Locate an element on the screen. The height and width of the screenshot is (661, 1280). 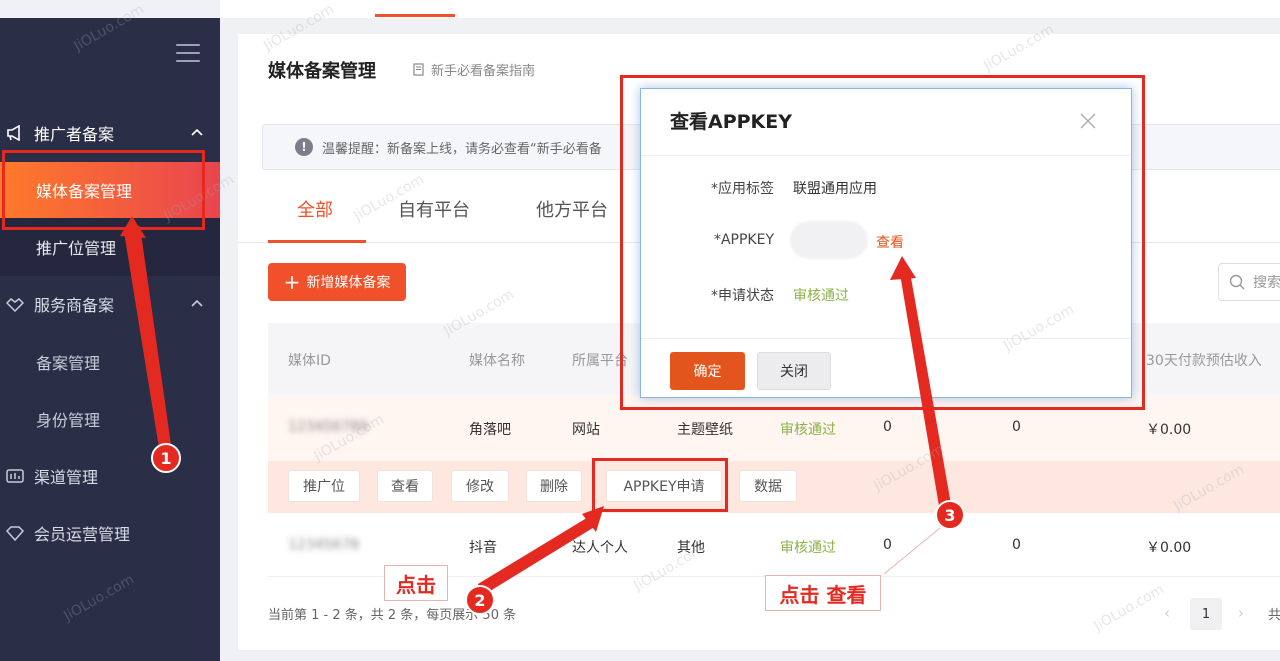
step-badge-3: 3 is located at coordinates (950, 515).